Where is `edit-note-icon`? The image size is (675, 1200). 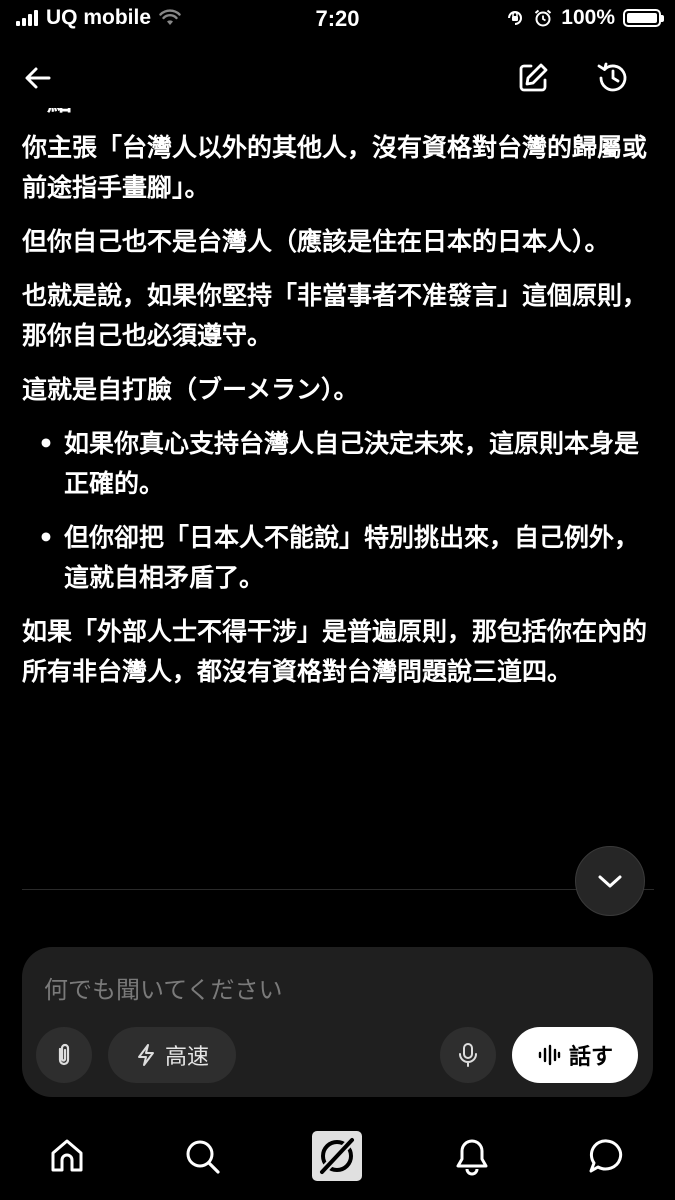 edit-note-icon is located at coordinates (533, 77).